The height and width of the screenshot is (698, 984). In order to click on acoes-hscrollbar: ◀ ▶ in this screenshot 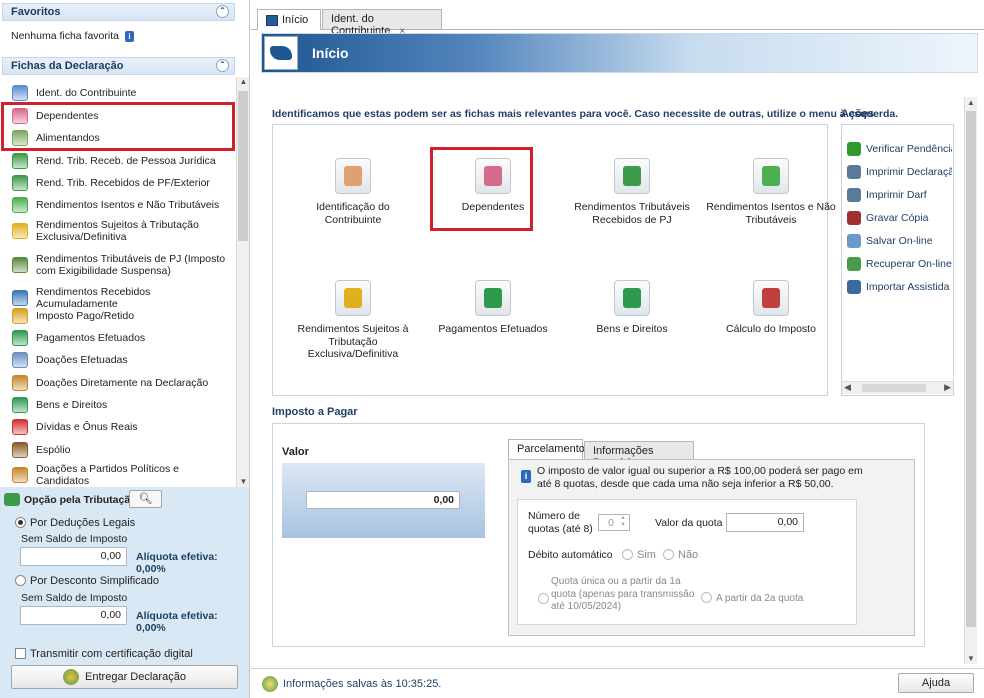, I will do `click(897, 387)`.